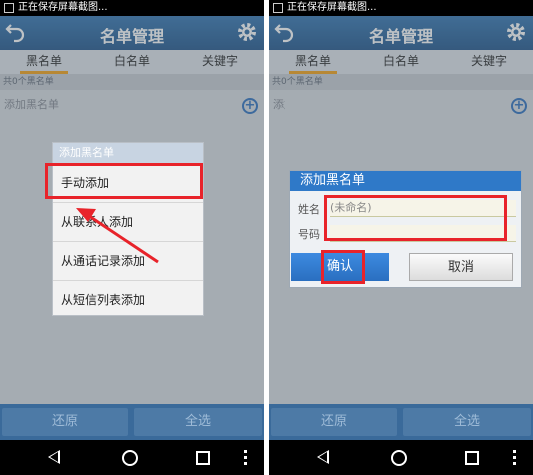 Image resolution: width=533 pixels, height=475 pixels. What do you see at coordinates (309, 234) in the screenshot?
I see `phone-label: 号码` at bounding box center [309, 234].